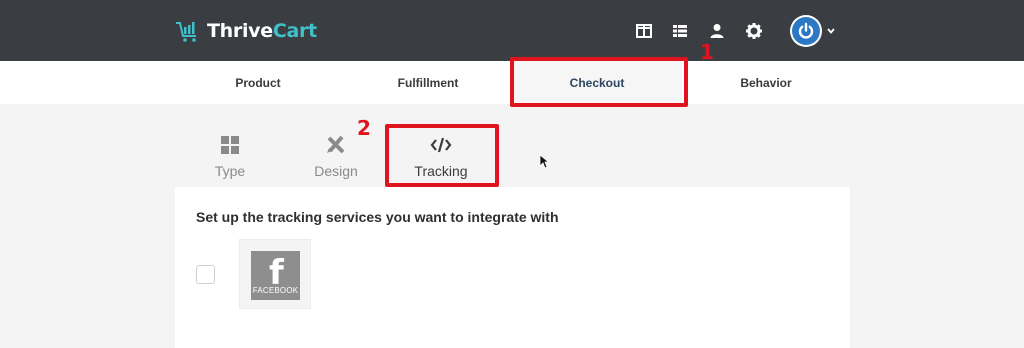 The height and width of the screenshot is (348, 1024). What do you see at coordinates (644, 31) in the screenshot?
I see `layout-icon` at bounding box center [644, 31].